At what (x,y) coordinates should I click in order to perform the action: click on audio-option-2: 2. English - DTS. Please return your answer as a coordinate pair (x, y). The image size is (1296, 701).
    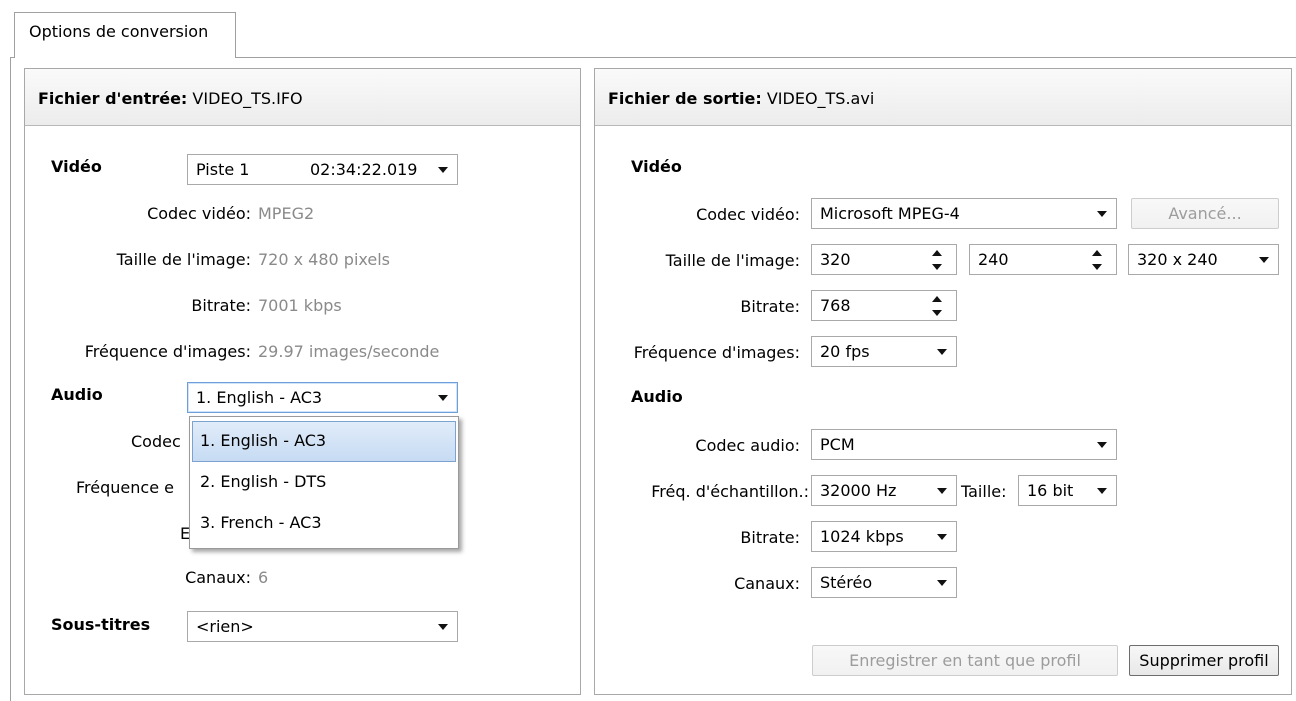
    Looking at the image, I should click on (324, 482).